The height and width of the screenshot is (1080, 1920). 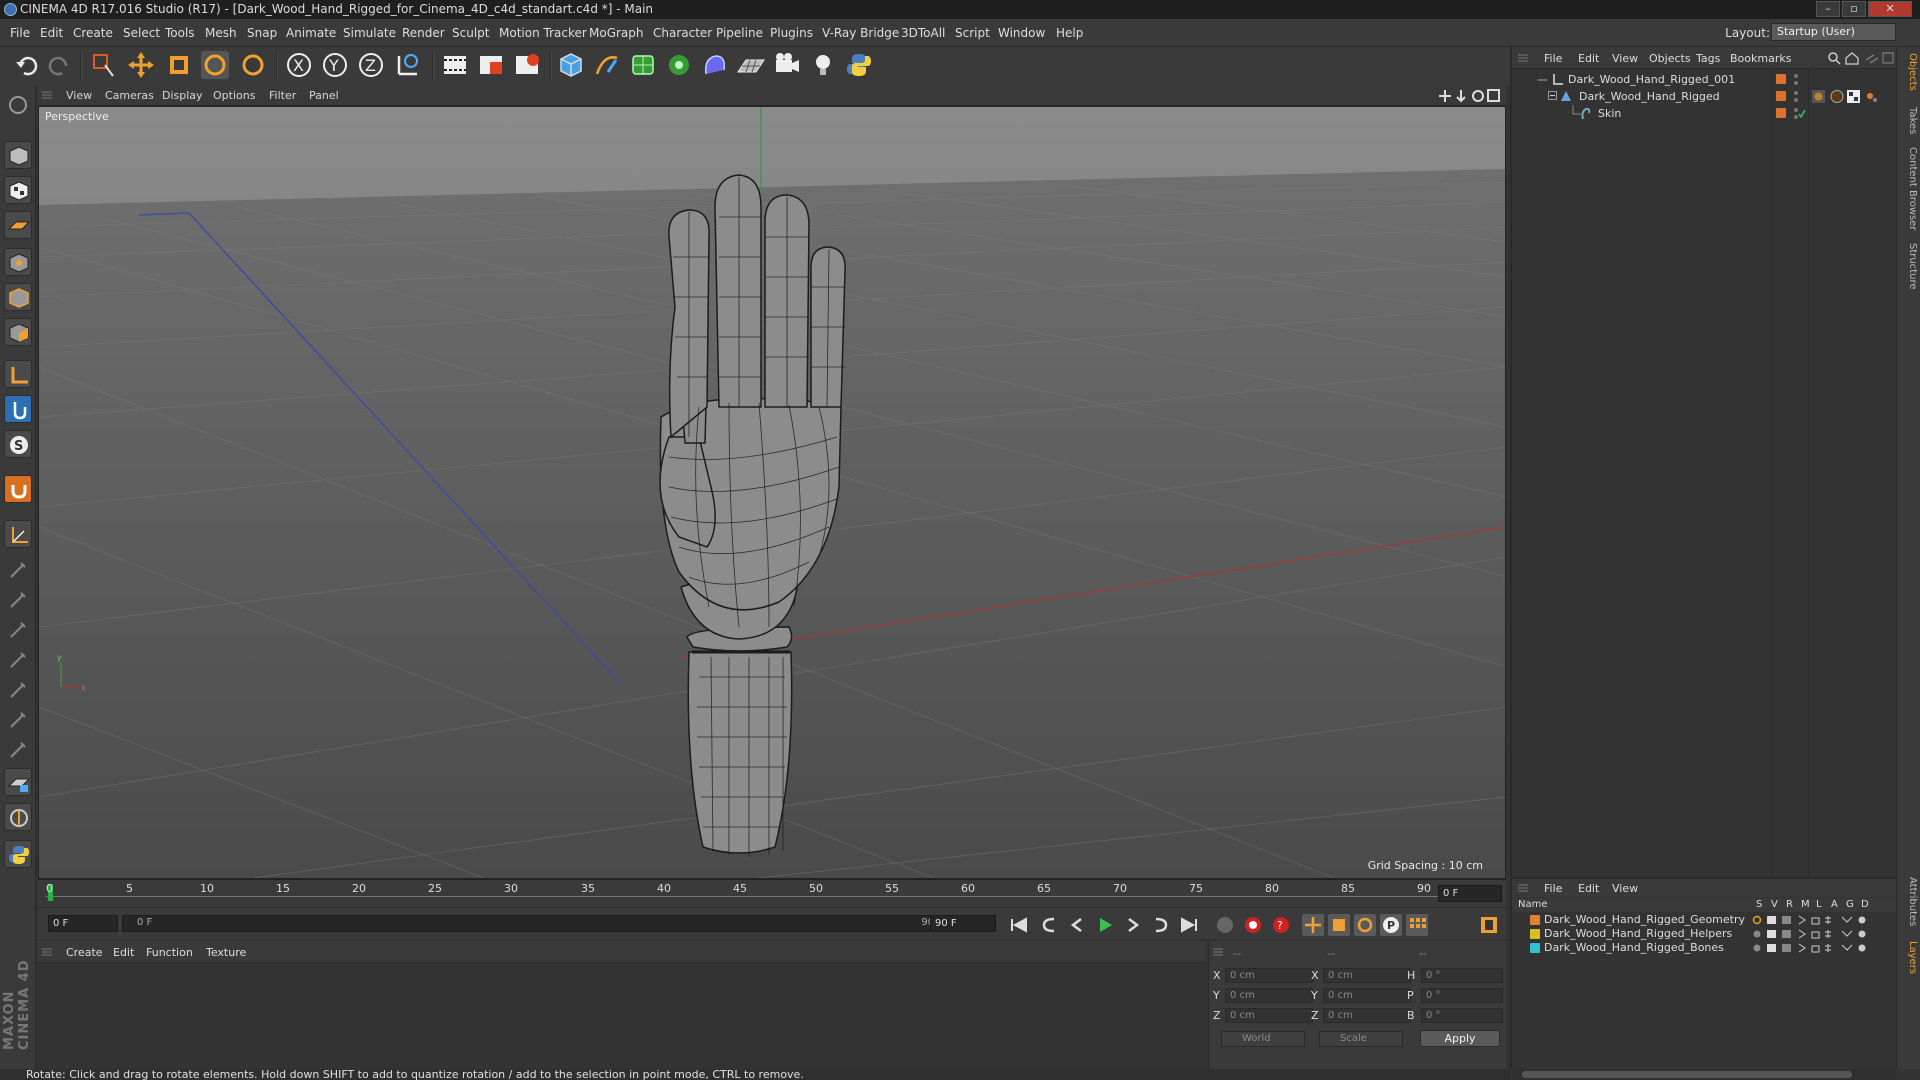 I want to click on menu-render: Render, so click(x=423, y=33).